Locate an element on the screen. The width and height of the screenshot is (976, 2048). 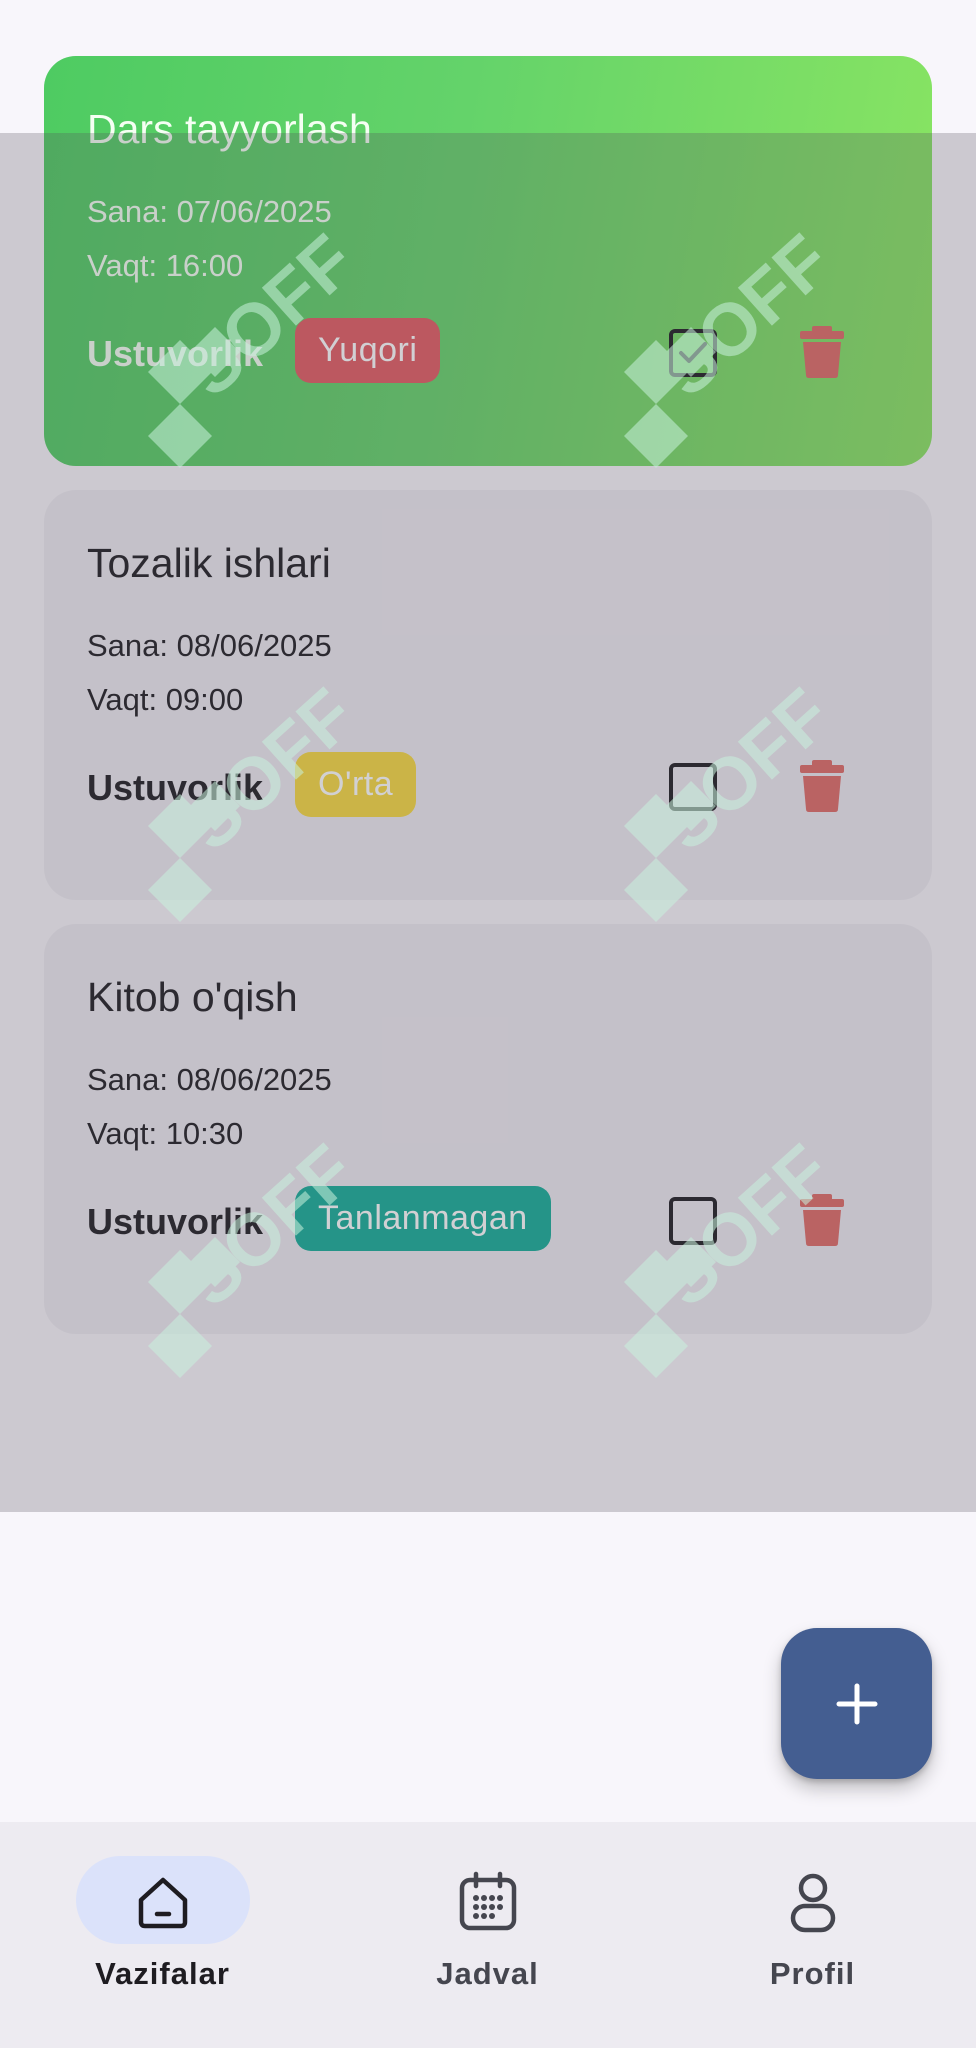
nav-item-profile: Profil is located at coordinates (812, 1935).